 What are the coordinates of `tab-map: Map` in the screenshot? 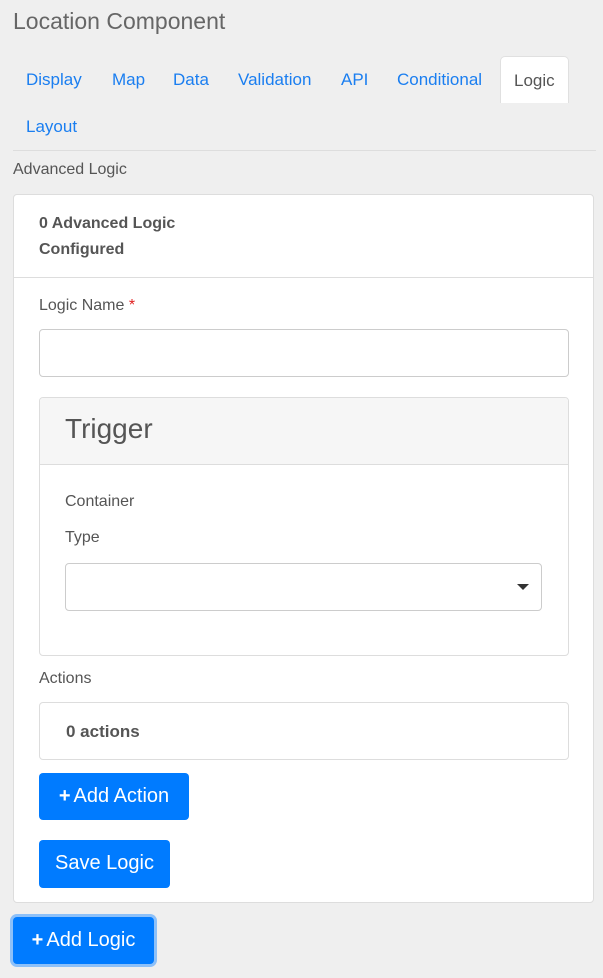 It's located at (128, 79).